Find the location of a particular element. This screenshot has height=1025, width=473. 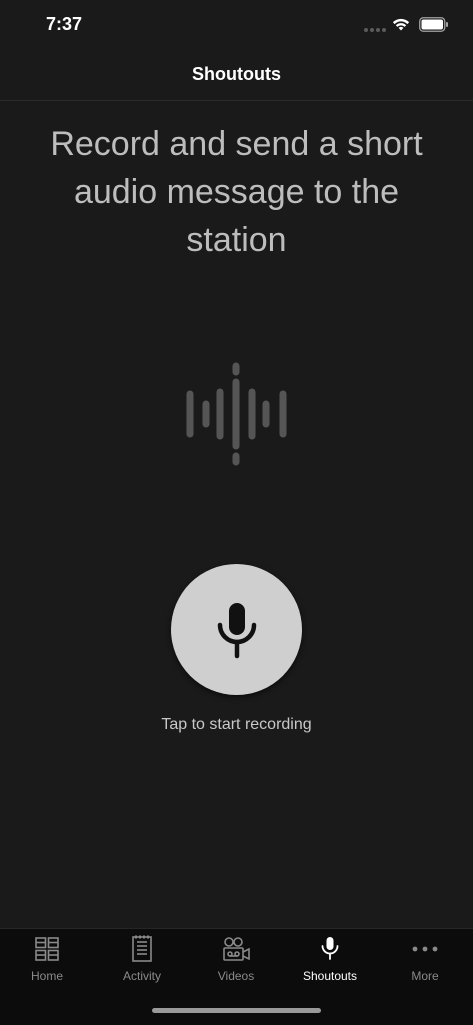

tab-more: More is located at coordinates (425, 963).